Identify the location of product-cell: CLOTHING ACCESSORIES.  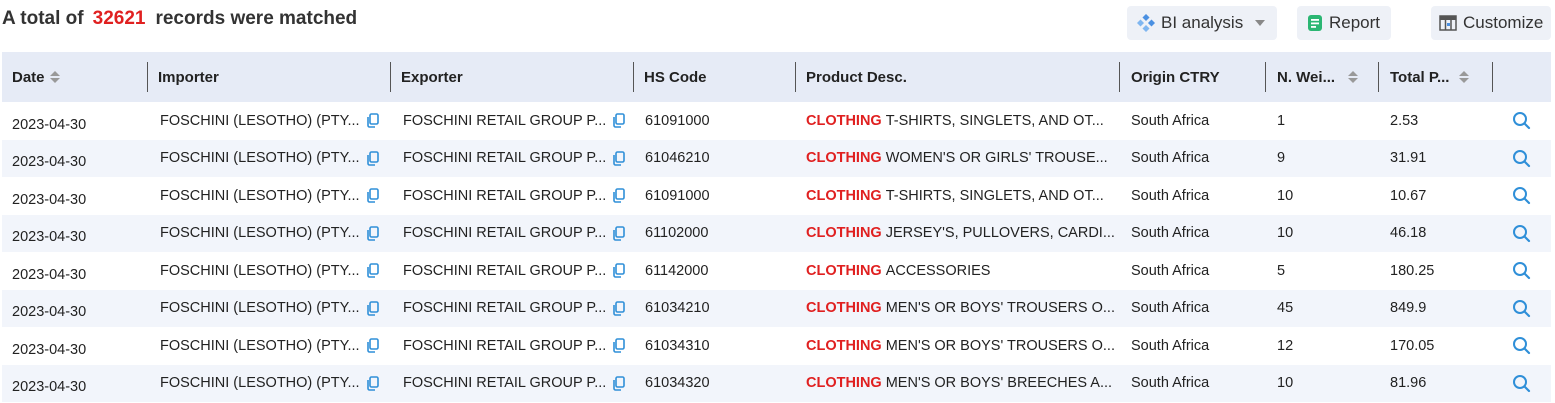
(960, 271).